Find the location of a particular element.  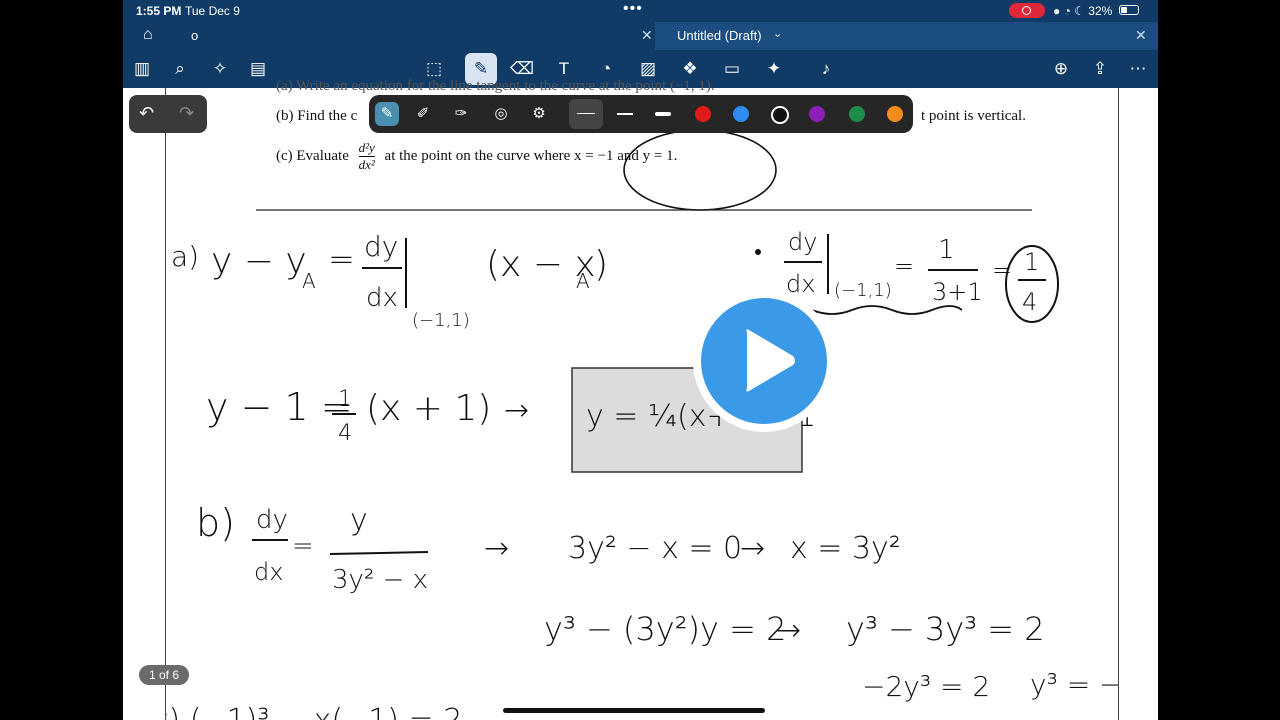

chevron-down-icon: ⌄ is located at coordinates (777, 33).